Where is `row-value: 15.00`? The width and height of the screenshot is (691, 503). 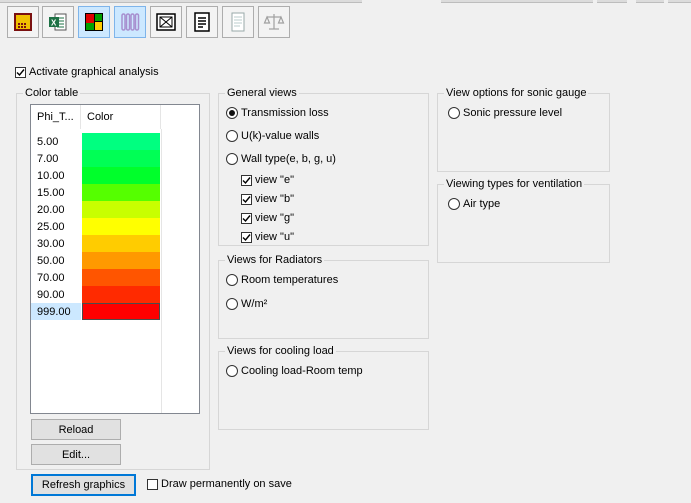
row-value: 15.00 is located at coordinates (51, 192).